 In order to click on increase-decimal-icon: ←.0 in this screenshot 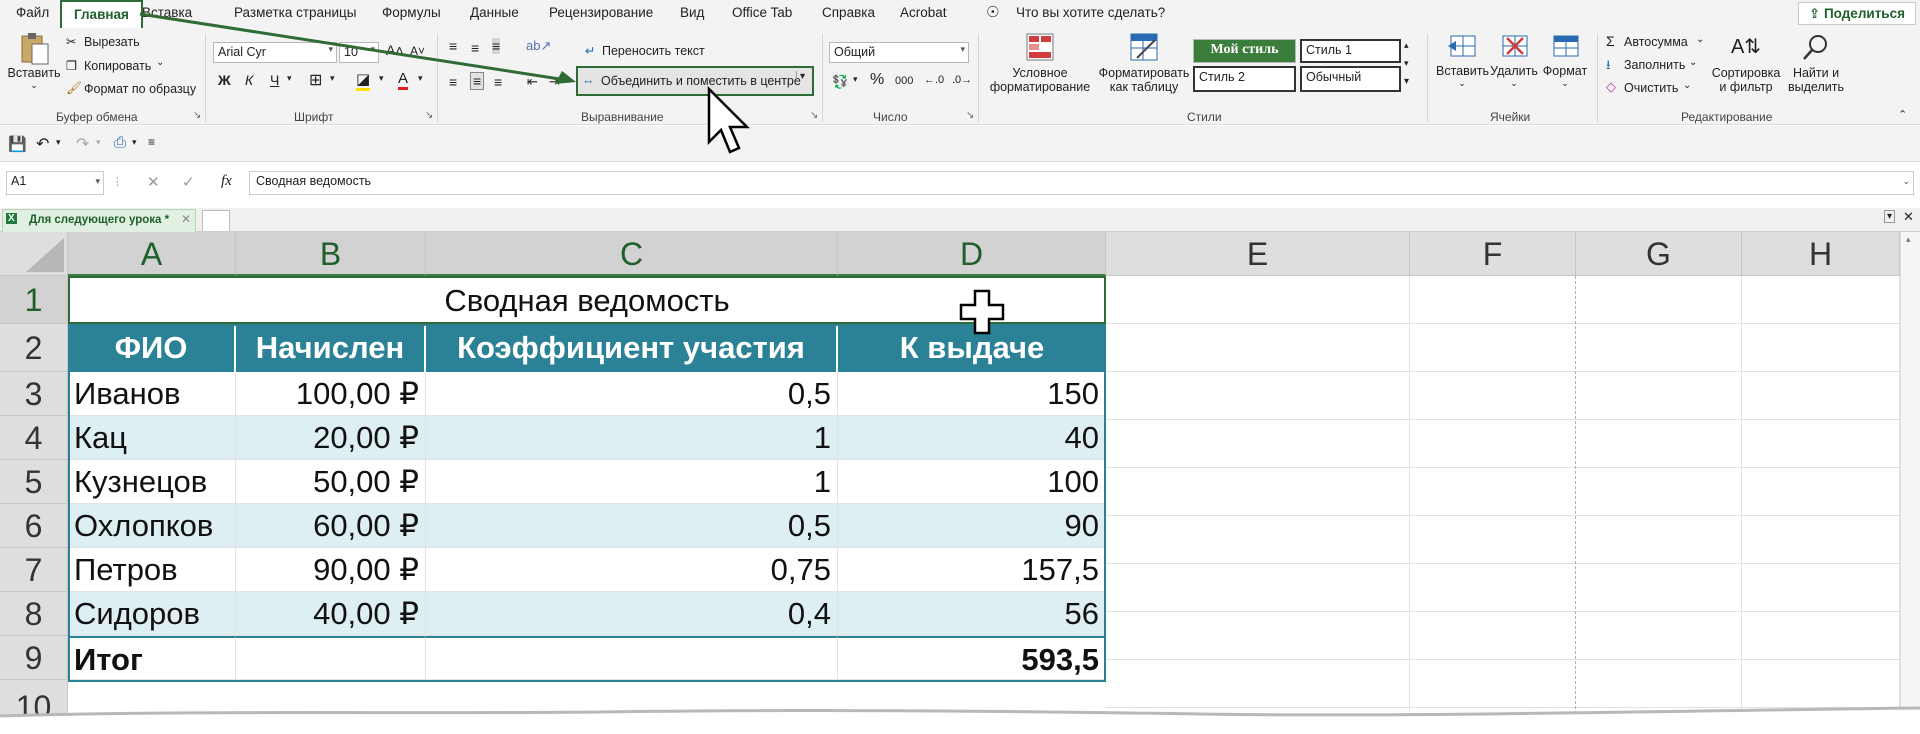, I will do `click(934, 80)`.